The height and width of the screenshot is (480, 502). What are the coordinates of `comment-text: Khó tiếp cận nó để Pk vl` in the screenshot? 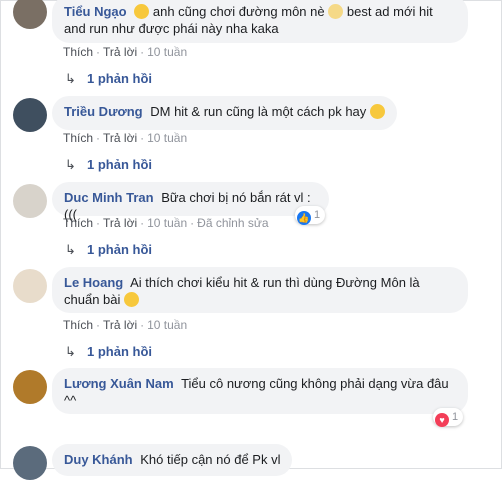 It's located at (210, 459).